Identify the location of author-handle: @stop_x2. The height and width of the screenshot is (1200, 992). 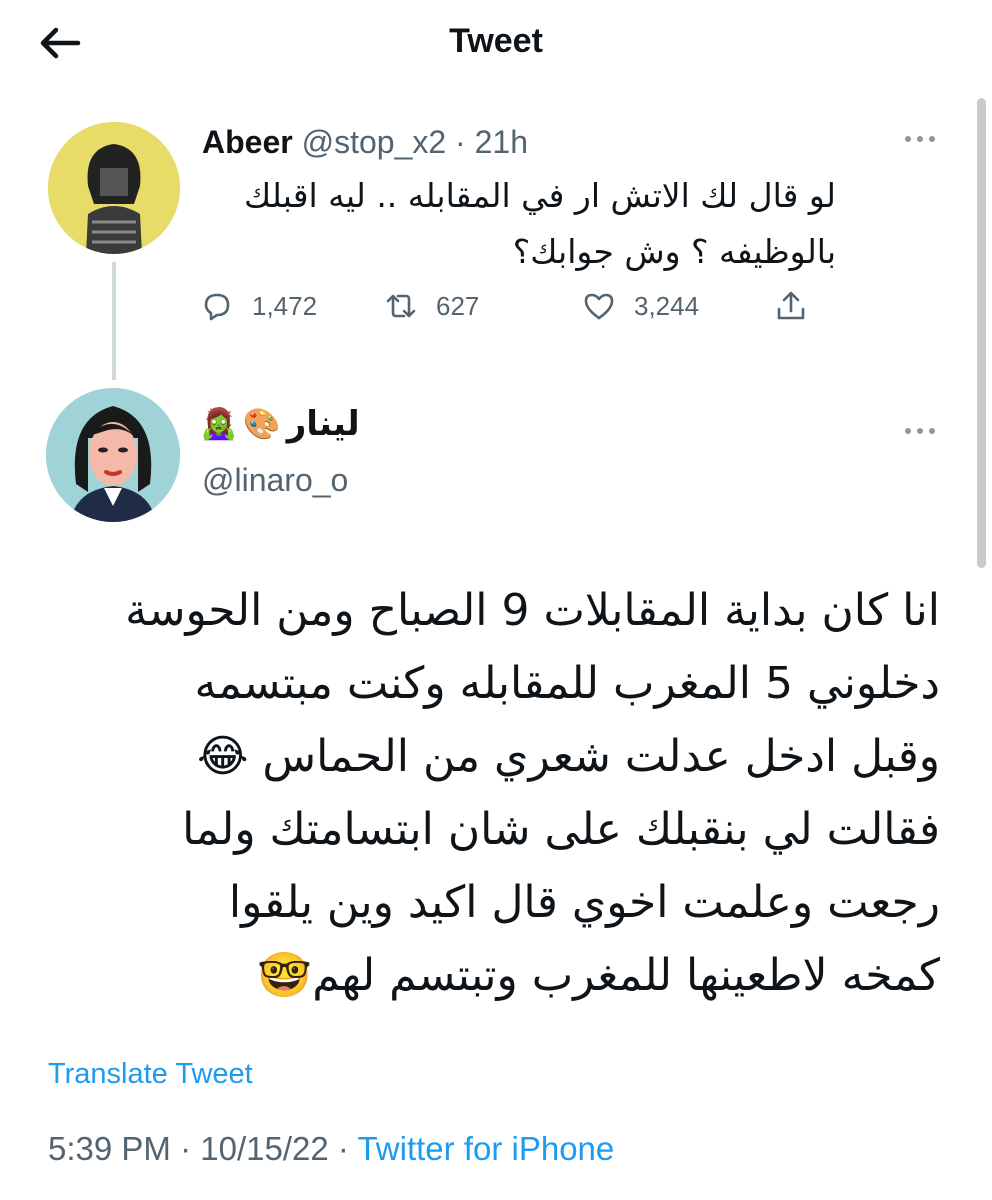
(374, 142).